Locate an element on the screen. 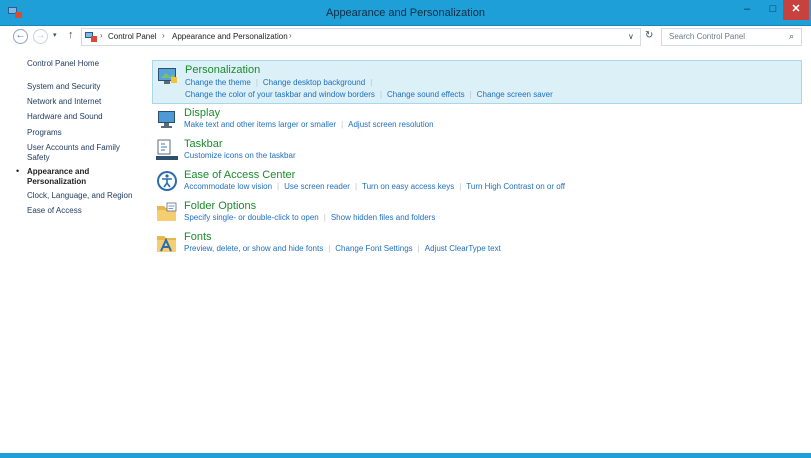 The image size is (811, 458). link-show-hidden-files: Show hidden files and folders is located at coordinates (383, 217).